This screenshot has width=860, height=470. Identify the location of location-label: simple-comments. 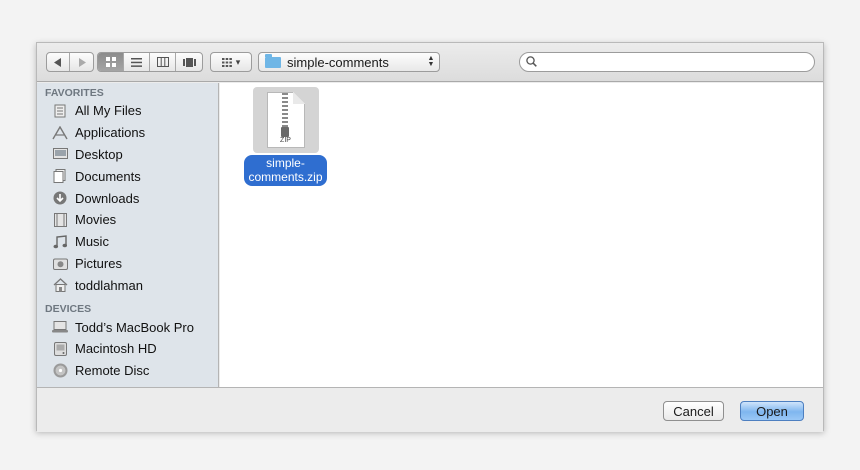
(338, 62).